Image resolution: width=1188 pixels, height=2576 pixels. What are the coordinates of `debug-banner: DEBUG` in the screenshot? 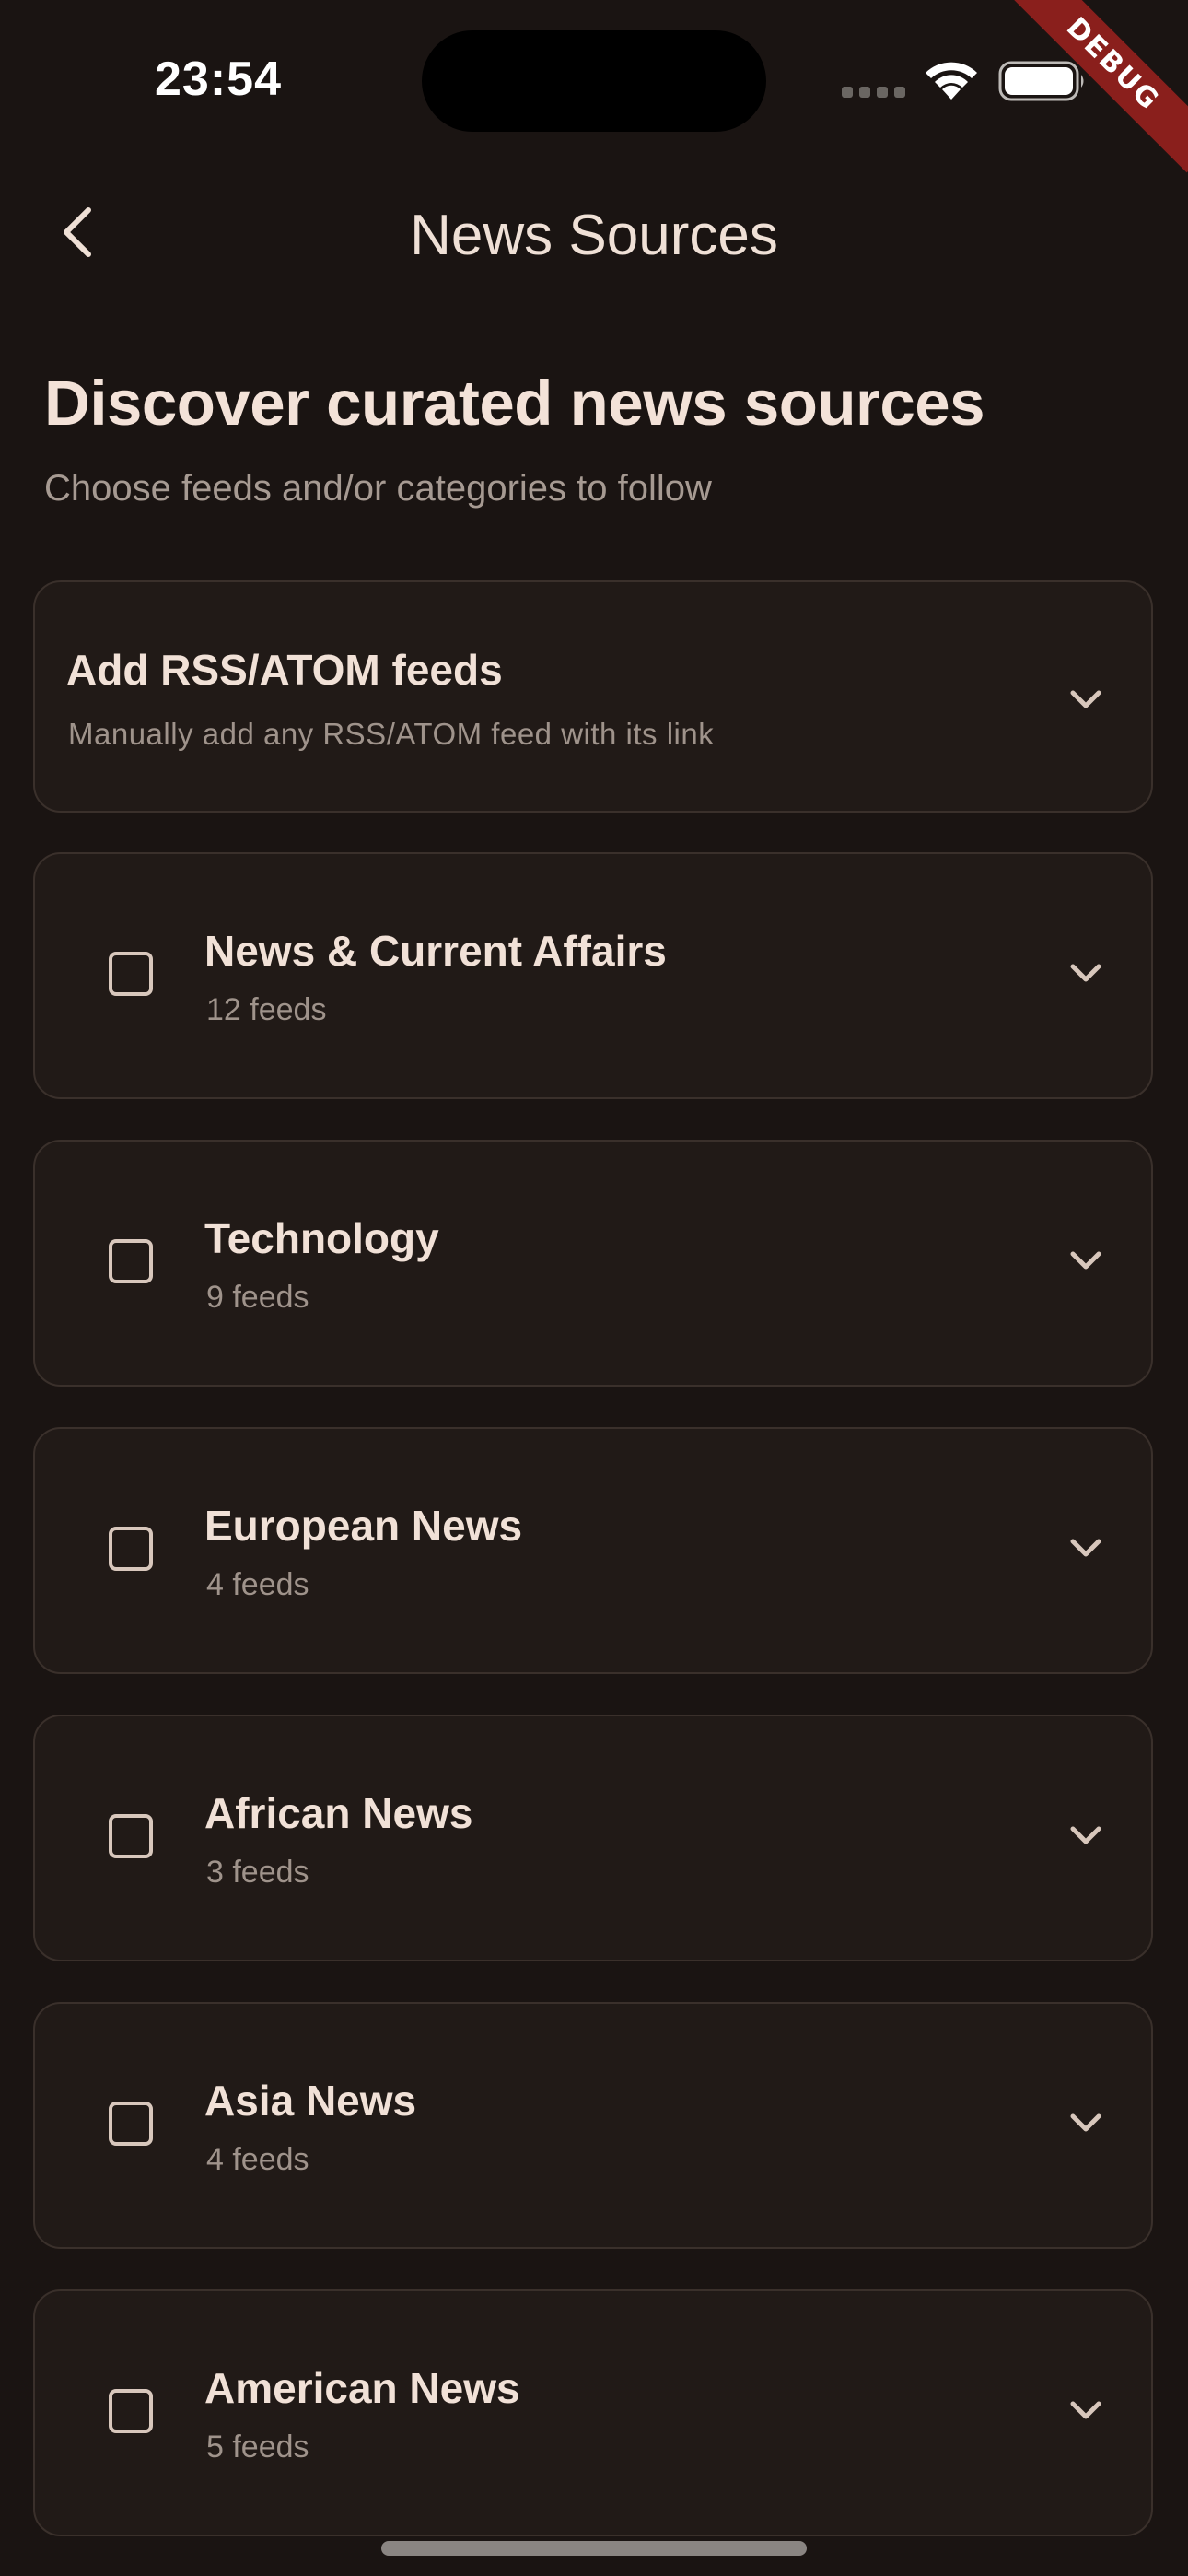 It's located at (1096, 92).